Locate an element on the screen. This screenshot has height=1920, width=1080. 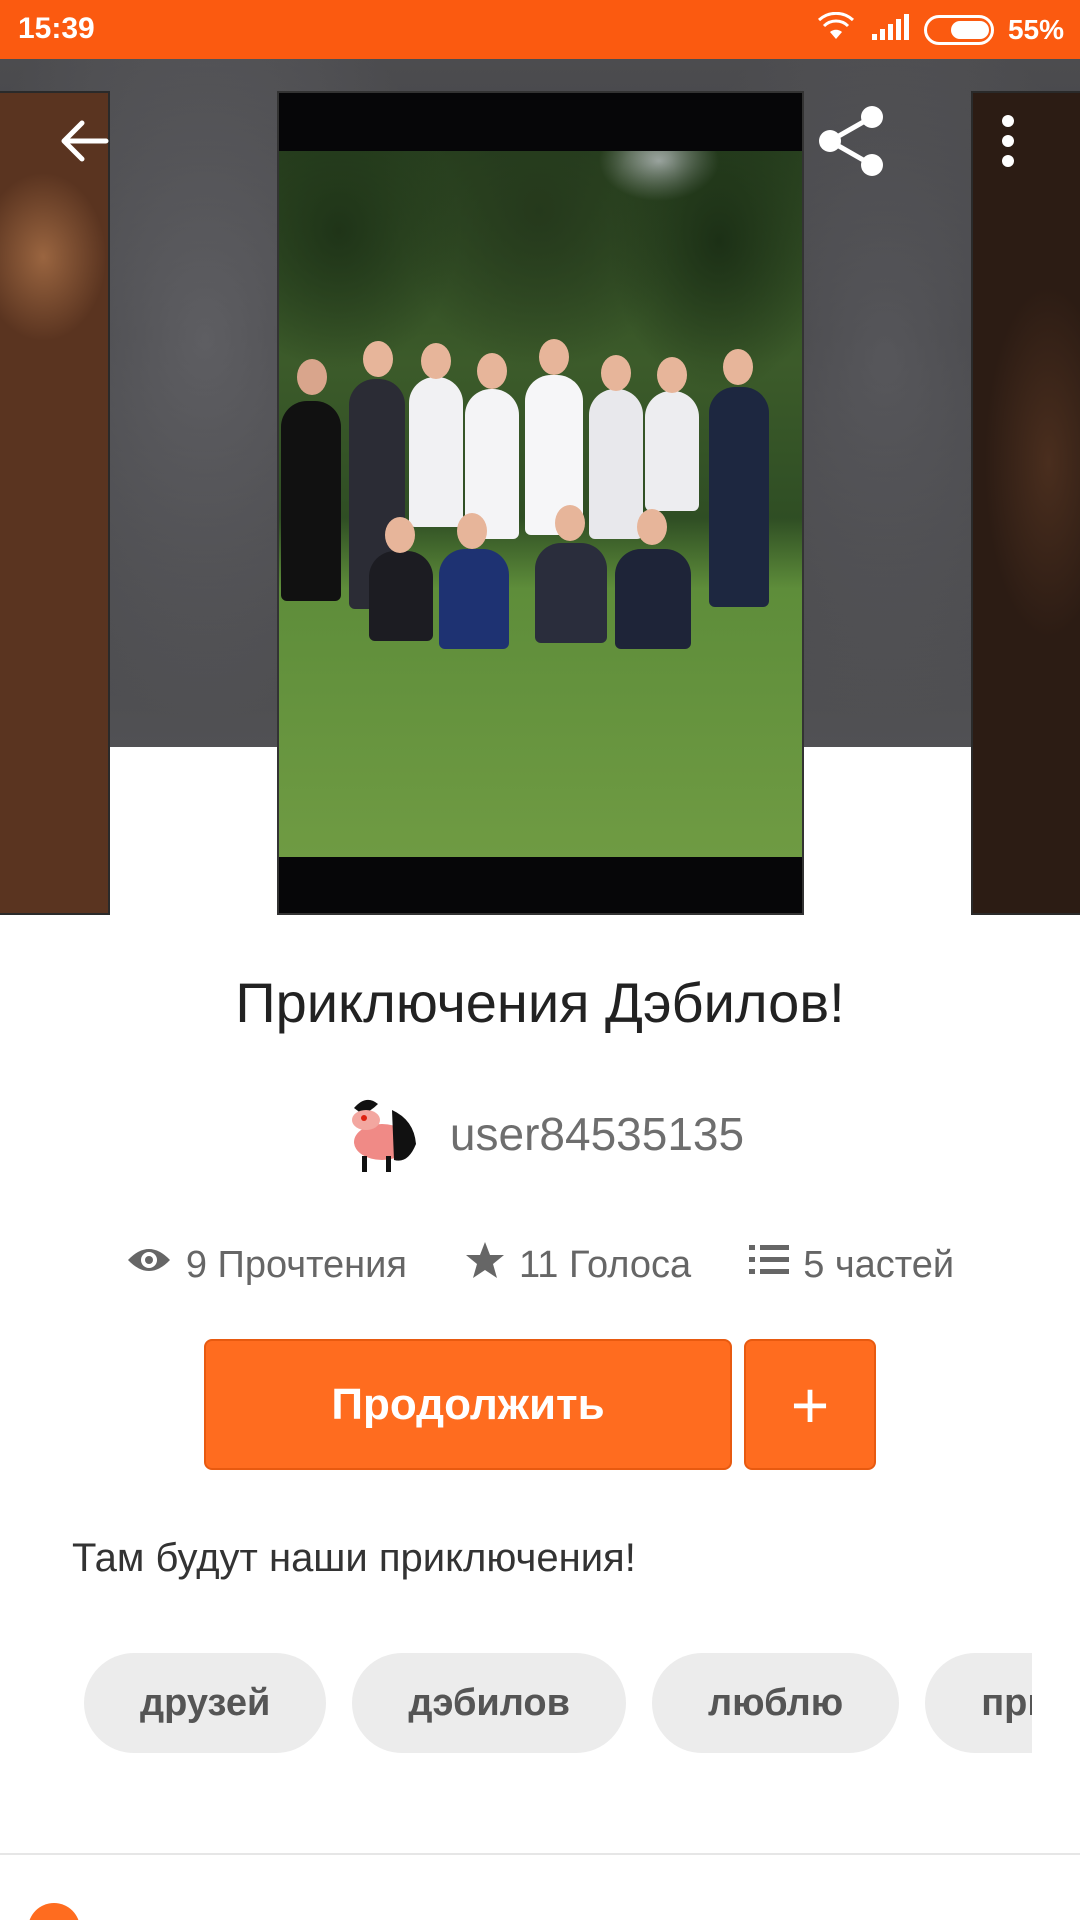
status-icons: 55% is located at coordinates (940, 29).